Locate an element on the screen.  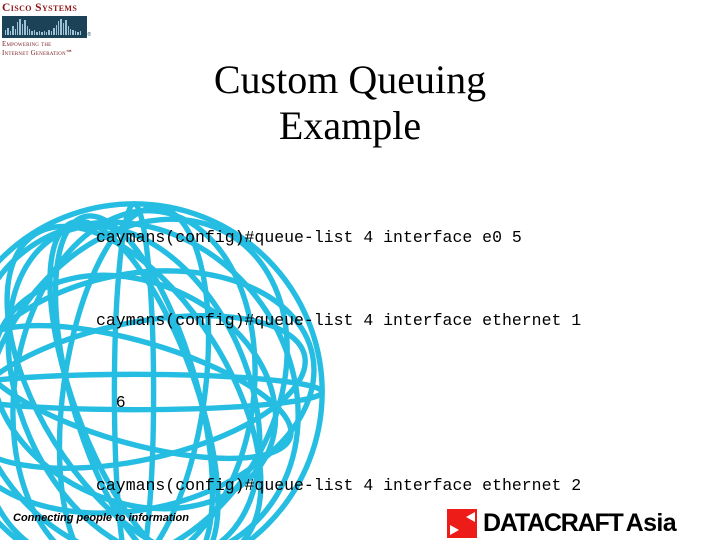
code-line: 6 is located at coordinates (111, 402).